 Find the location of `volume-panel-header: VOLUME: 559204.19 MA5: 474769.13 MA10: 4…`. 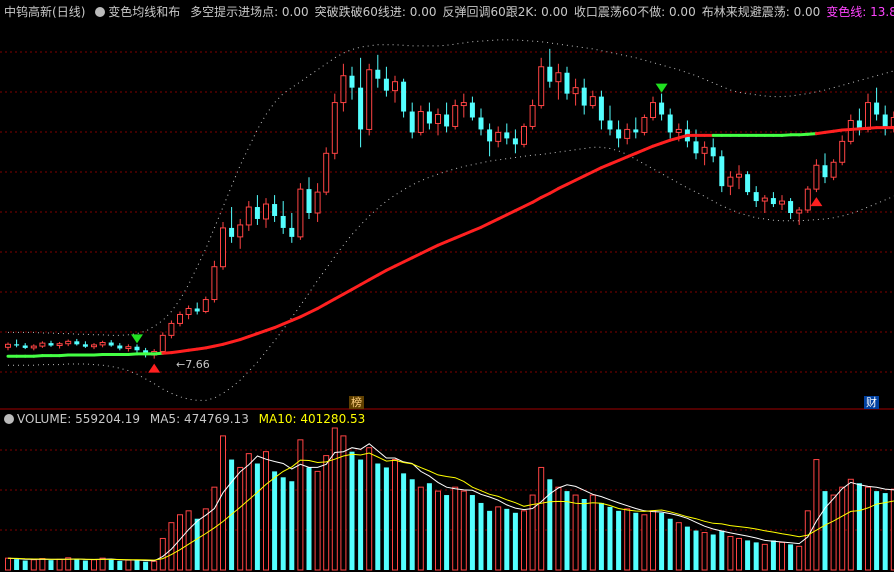

volume-panel-header: VOLUME: 559204.19 MA5: 474769.13 MA10: 4… is located at coordinates (187, 419).